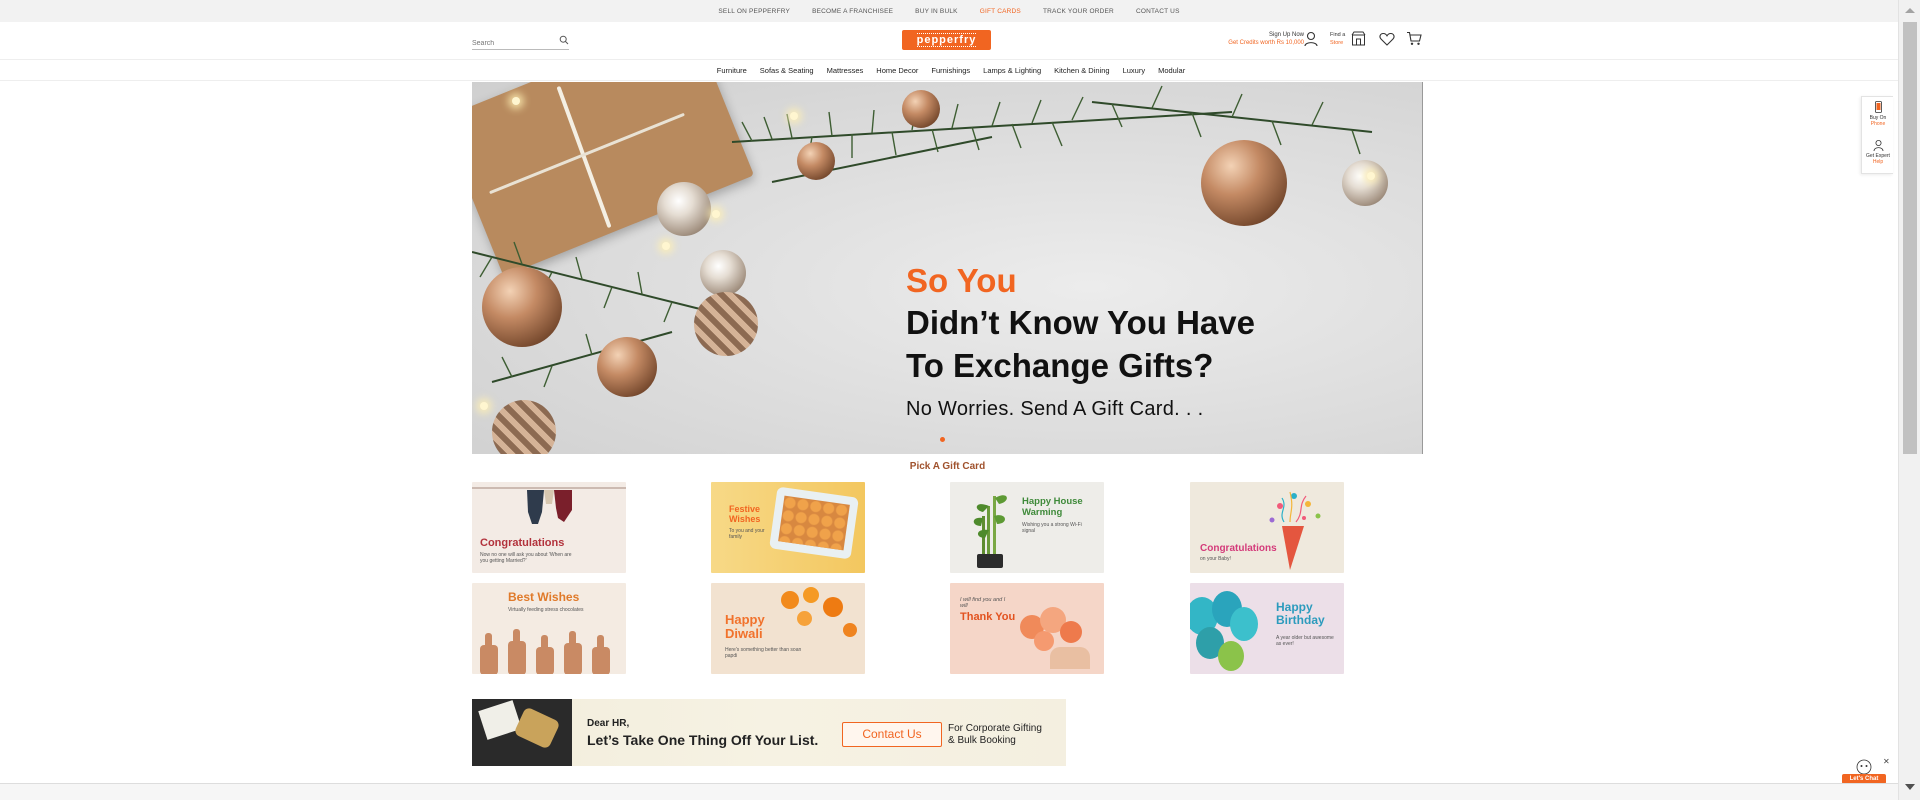  I want to click on chat-widget: ✕ Let's Chat, so click(1866, 770).